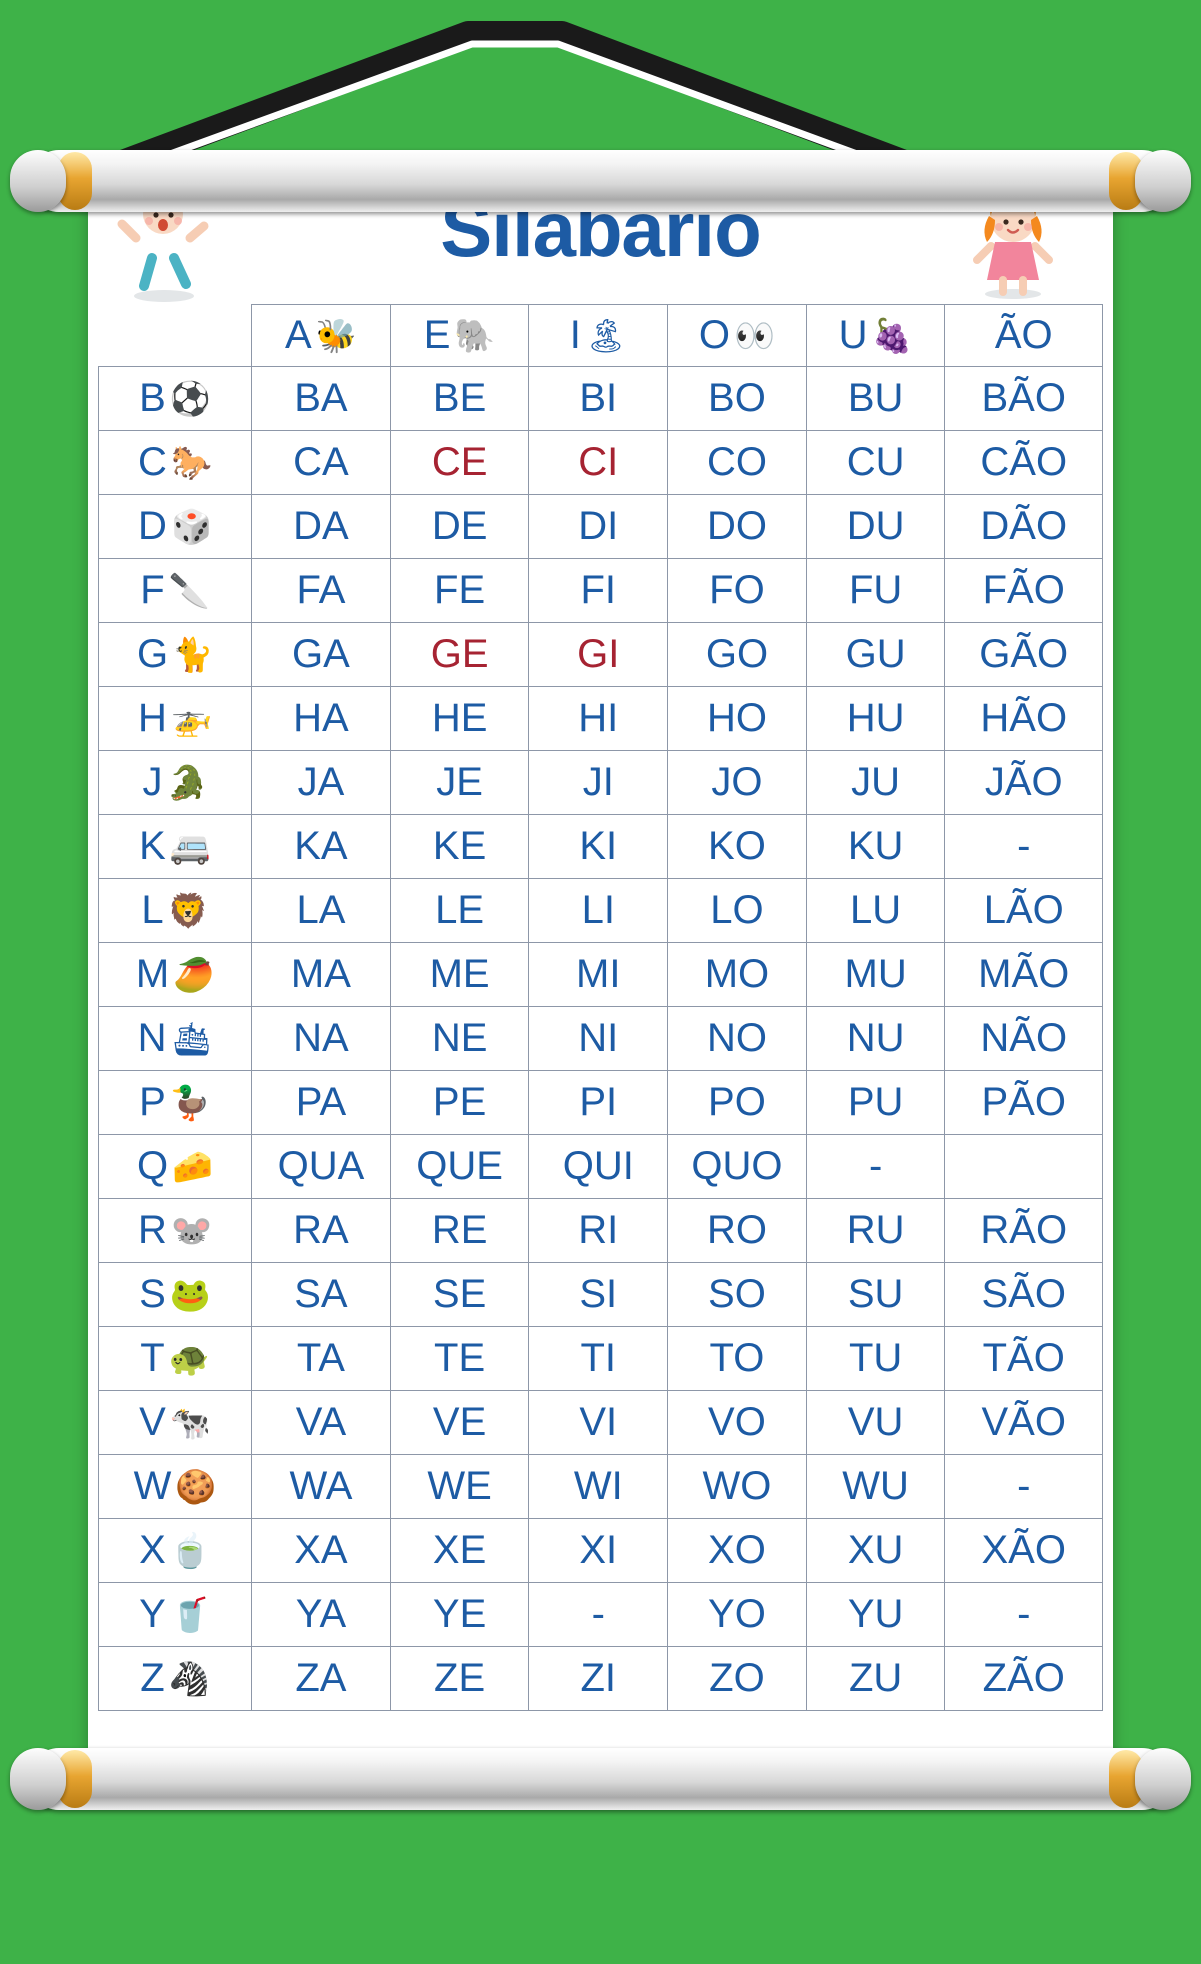 Image resolution: width=1201 pixels, height=1964 pixels. What do you see at coordinates (298, 335) in the screenshot?
I see `header-vowel-label: A` at bounding box center [298, 335].